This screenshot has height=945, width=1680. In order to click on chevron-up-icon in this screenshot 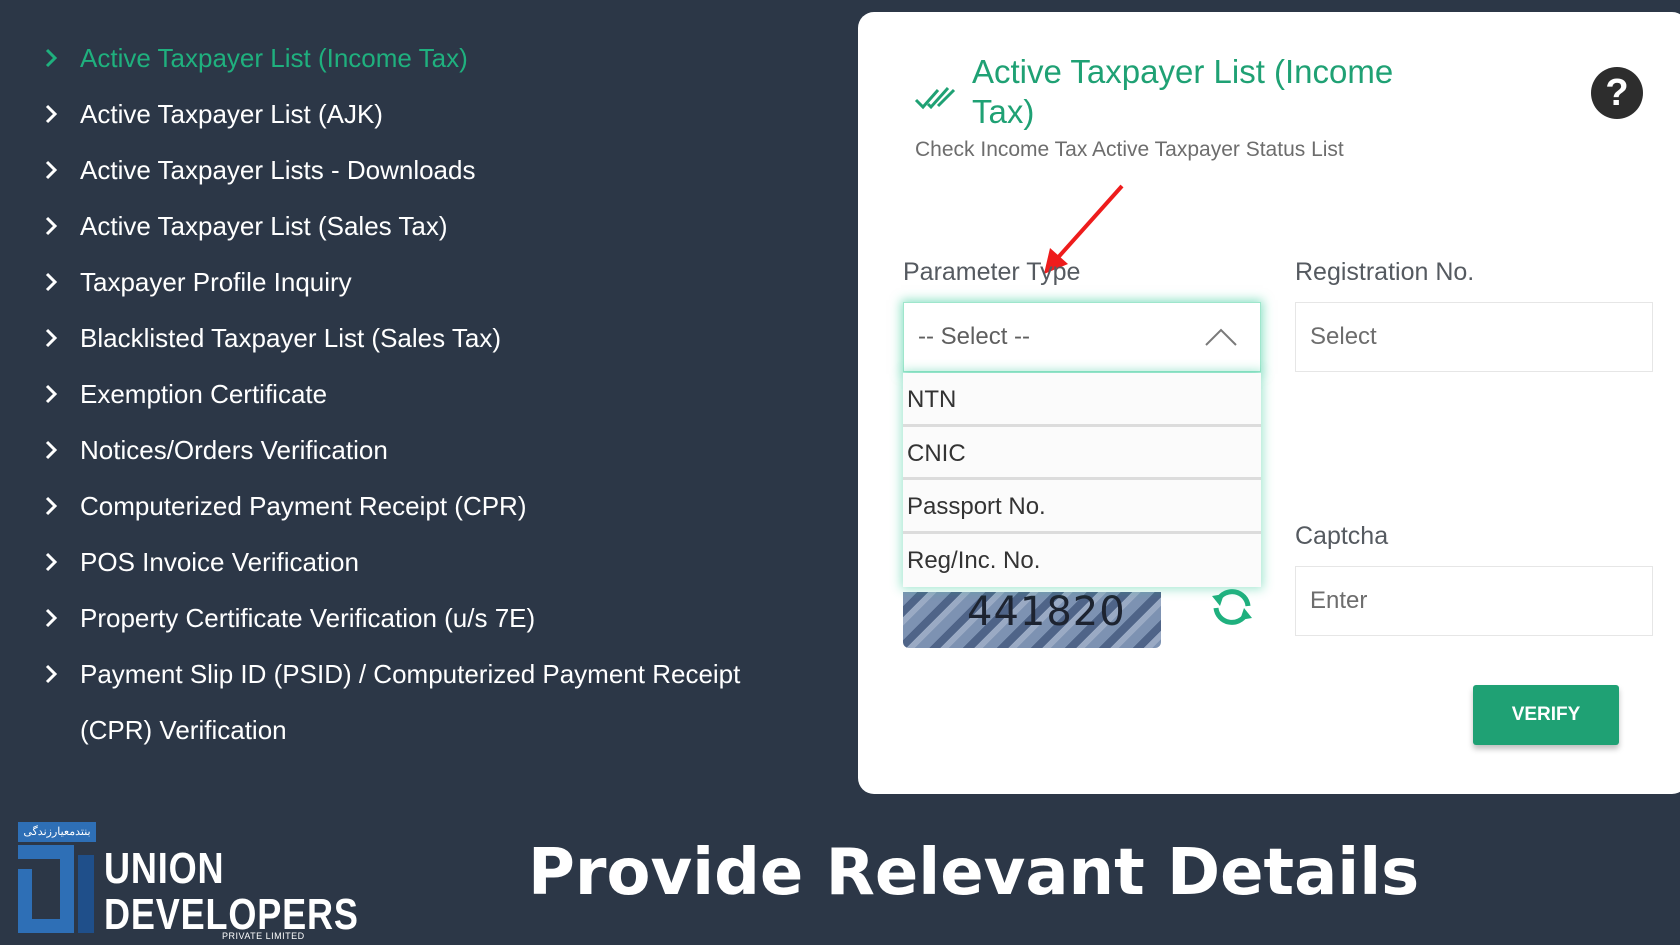, I will do `click(1221, 337)`.